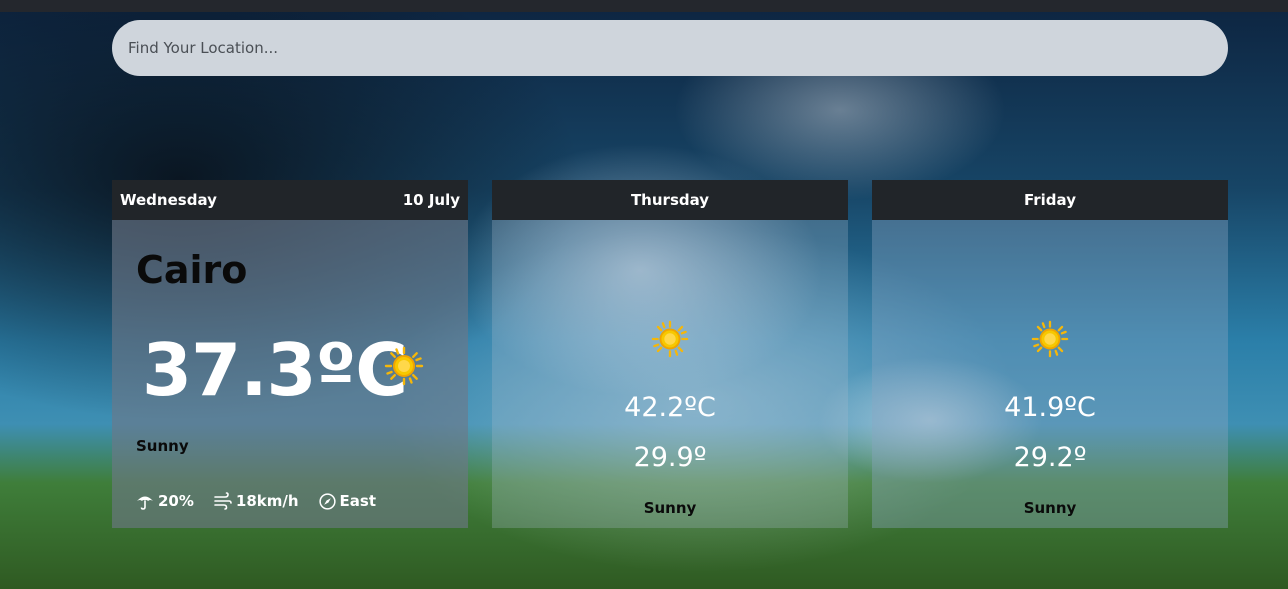 The image size is (1288, 589). I want to click on compass-icon, so click(327, 501).